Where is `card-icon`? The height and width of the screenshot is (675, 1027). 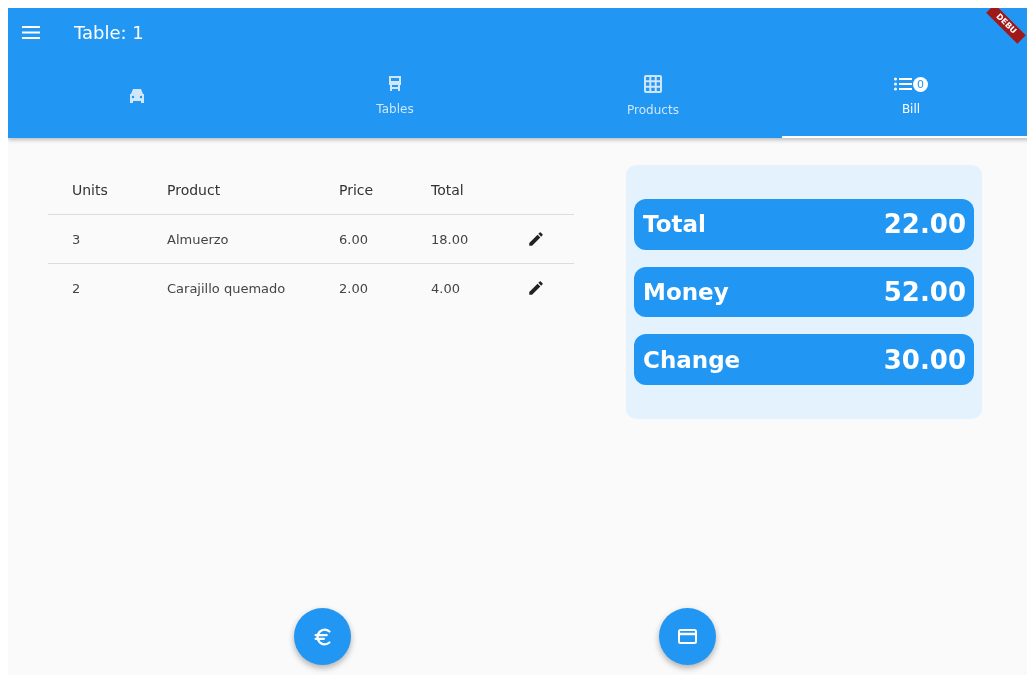 card-icon is located at coordinates (687, 636).